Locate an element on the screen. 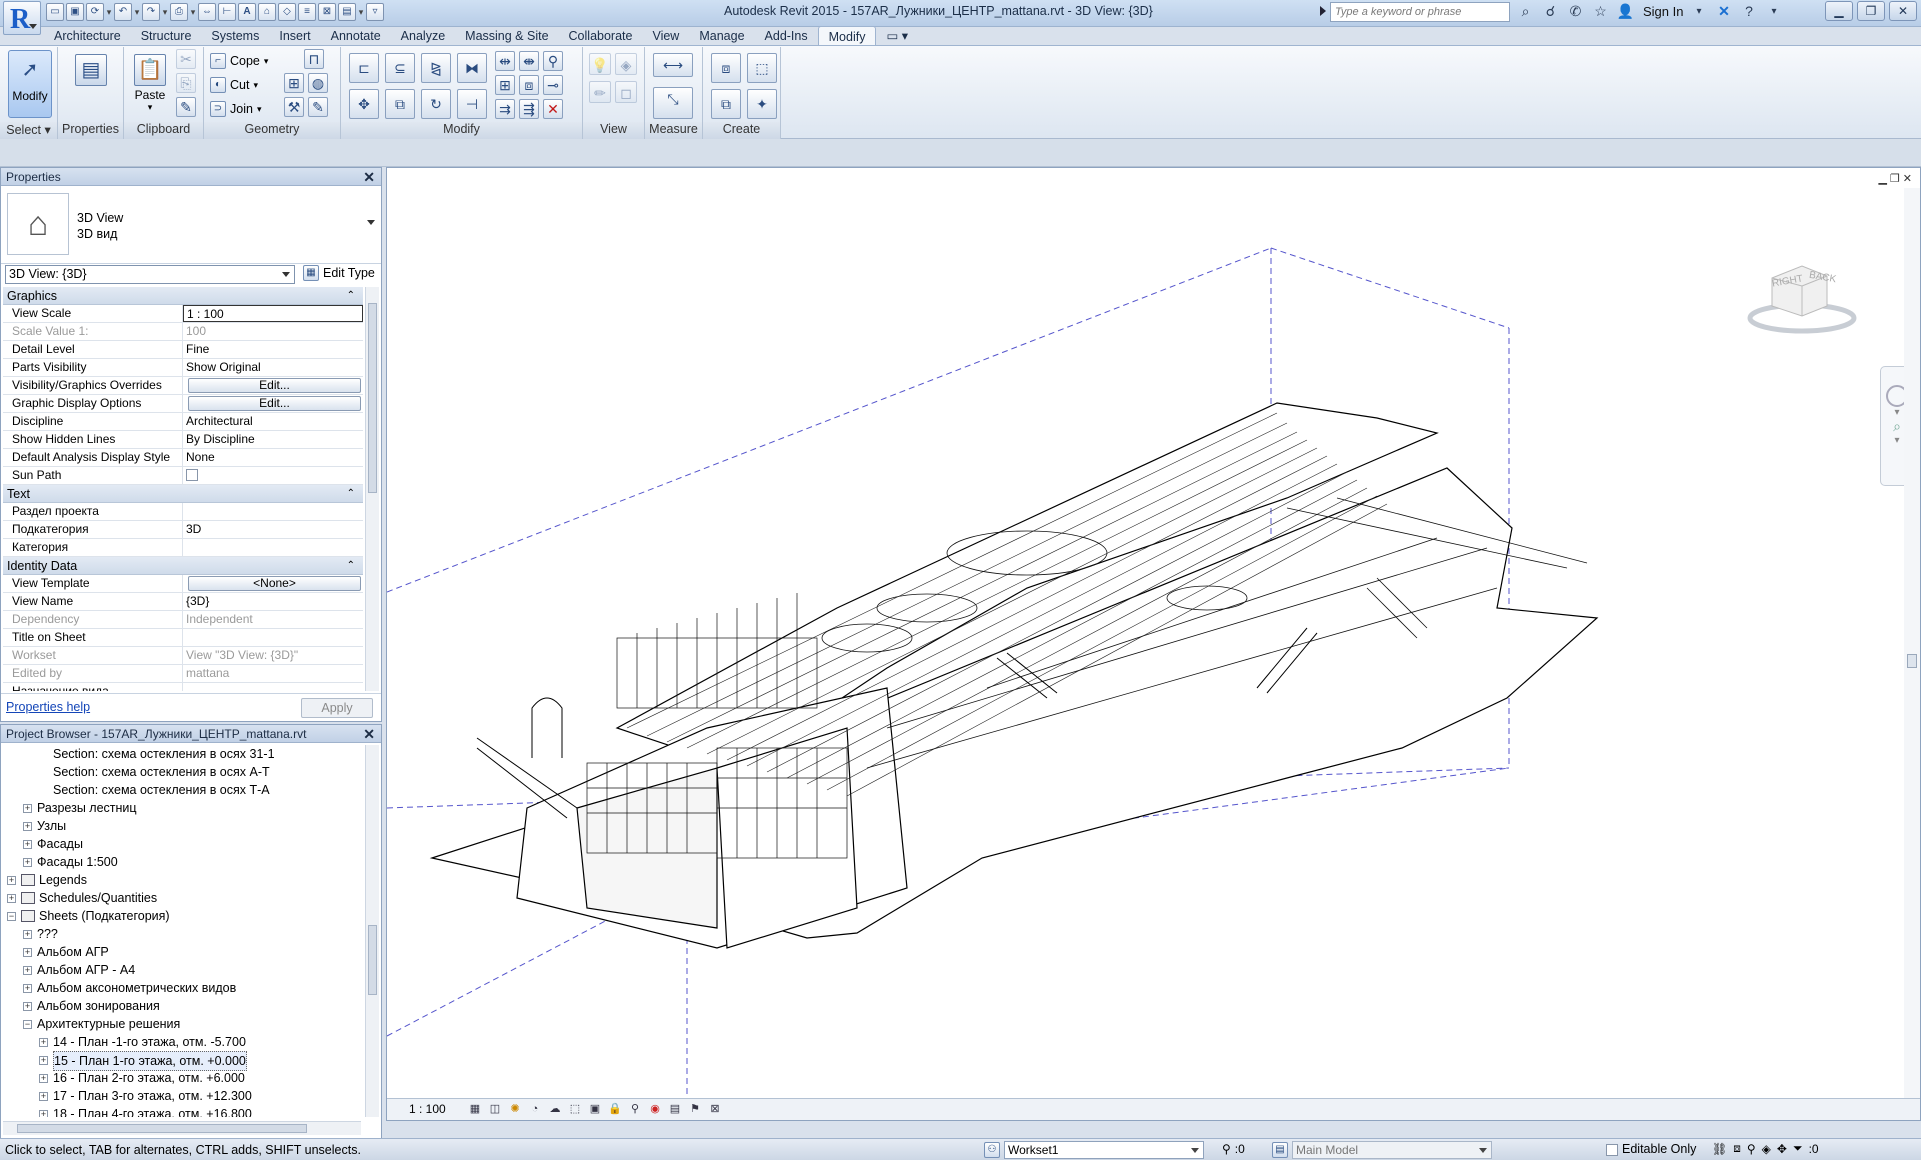 The image size is (1921, 1160). editable-only-checkbox is located at coordinates (1612, 1150).